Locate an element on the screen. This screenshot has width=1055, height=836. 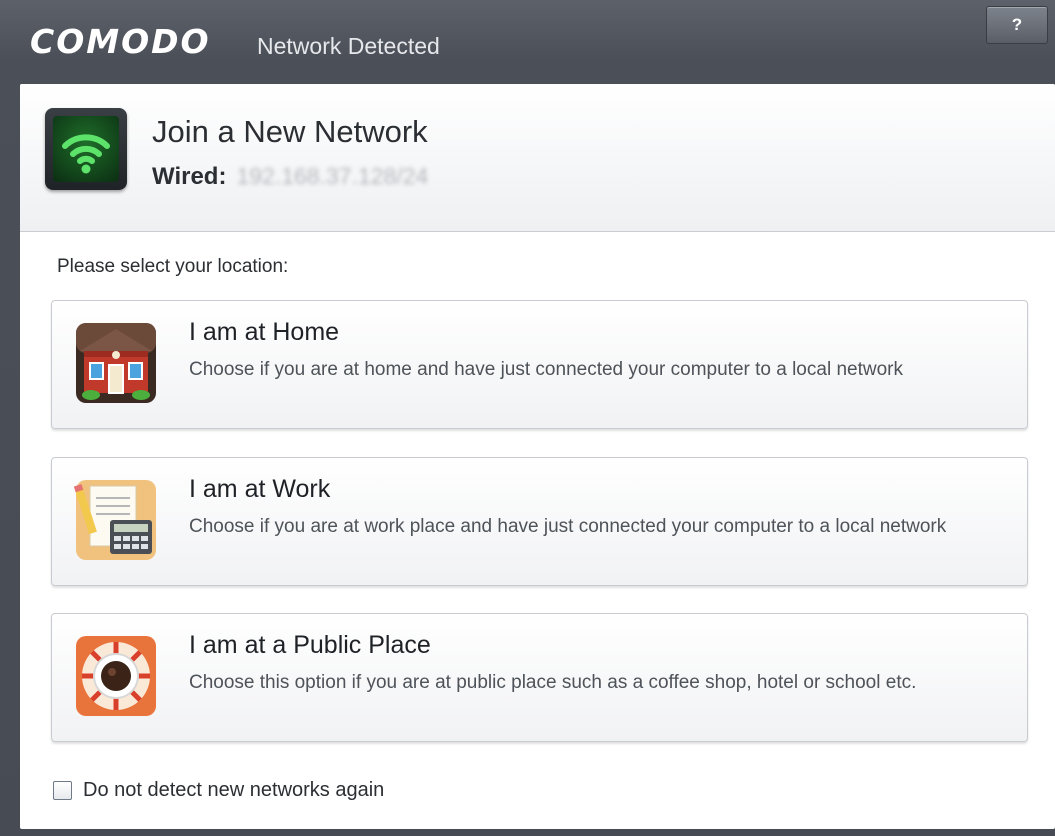
title-bar: COMODO Network Detected ? is located at coordinates (527, 42).